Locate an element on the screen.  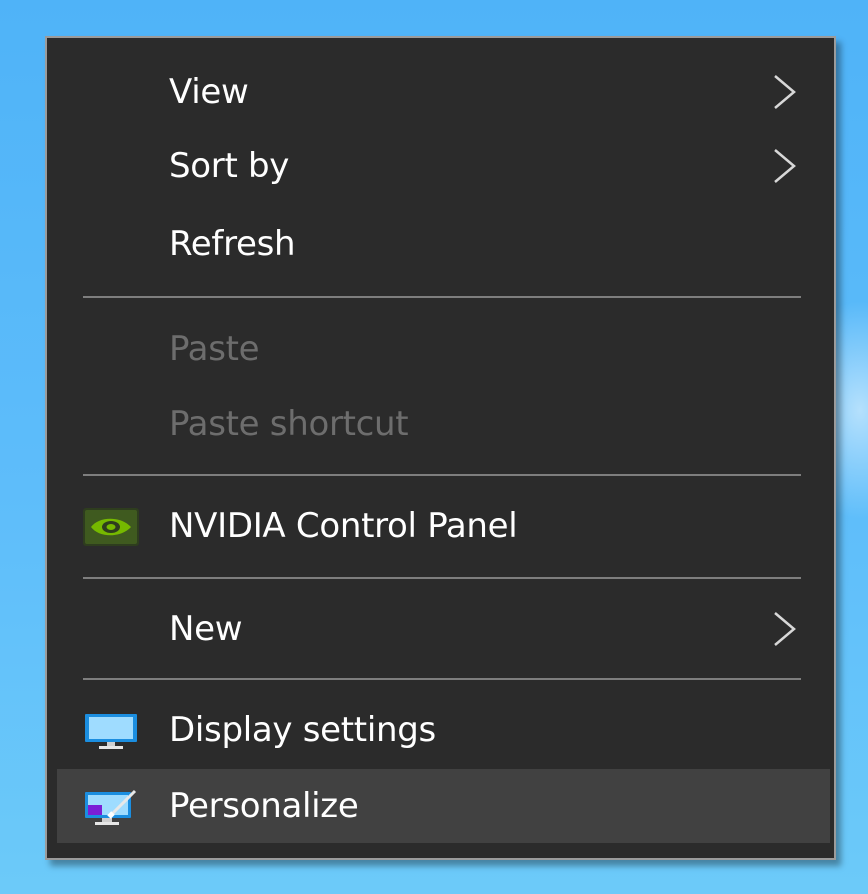
menu-item-label: Display settings is located at coordinates (302, 730).